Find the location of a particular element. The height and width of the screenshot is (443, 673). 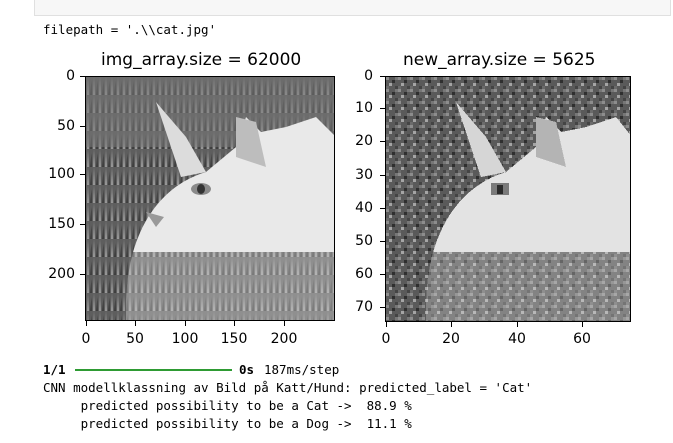

y-tick-label: 30 is located at coordinates (364, 175).